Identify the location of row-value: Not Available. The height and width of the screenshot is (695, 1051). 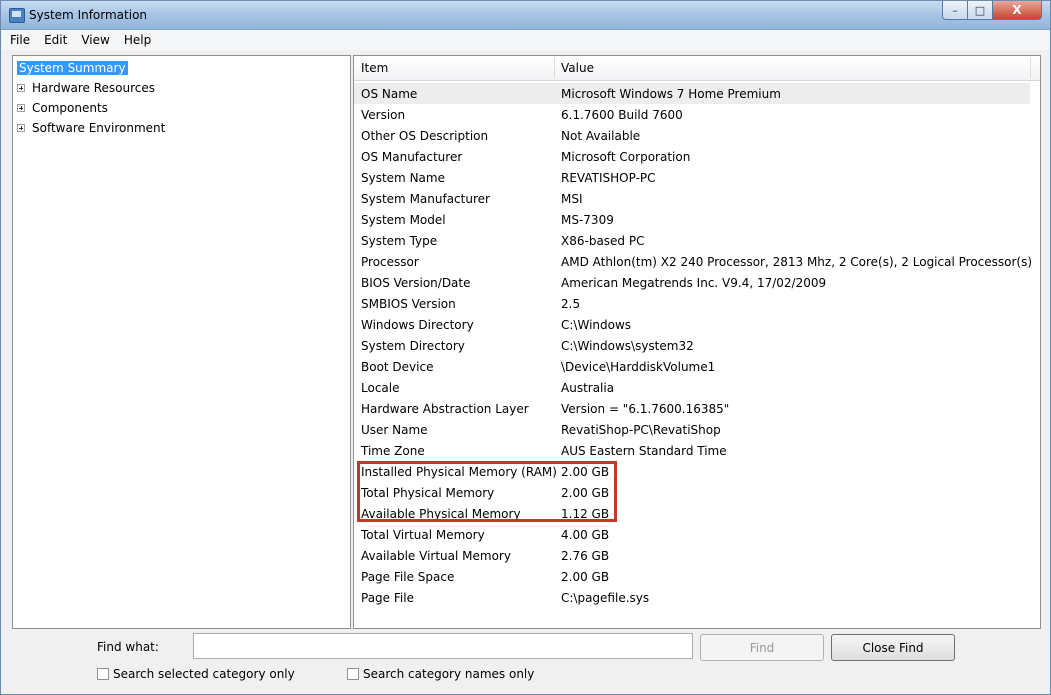
(601, 136).